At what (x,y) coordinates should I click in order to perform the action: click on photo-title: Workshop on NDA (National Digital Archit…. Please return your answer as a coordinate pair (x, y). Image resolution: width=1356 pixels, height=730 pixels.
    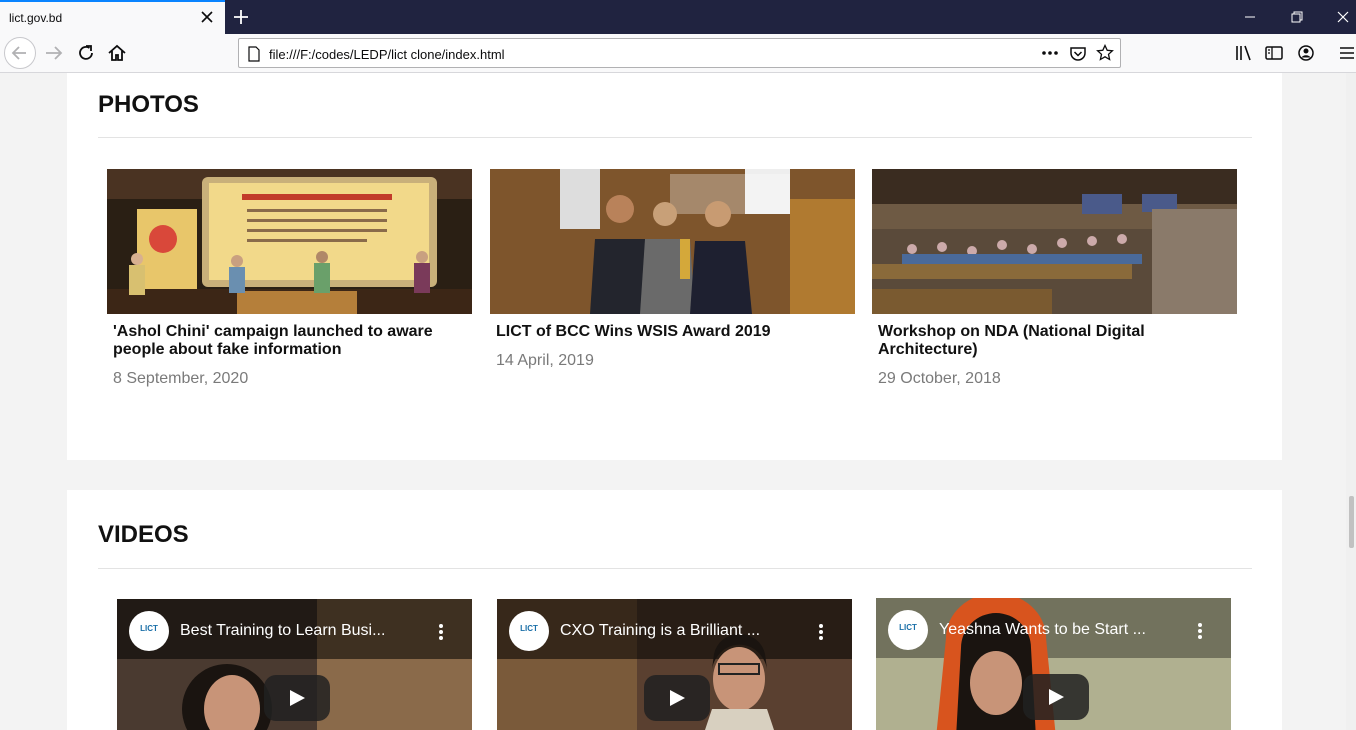
    Looking at the image, I should click on (1053, 341).